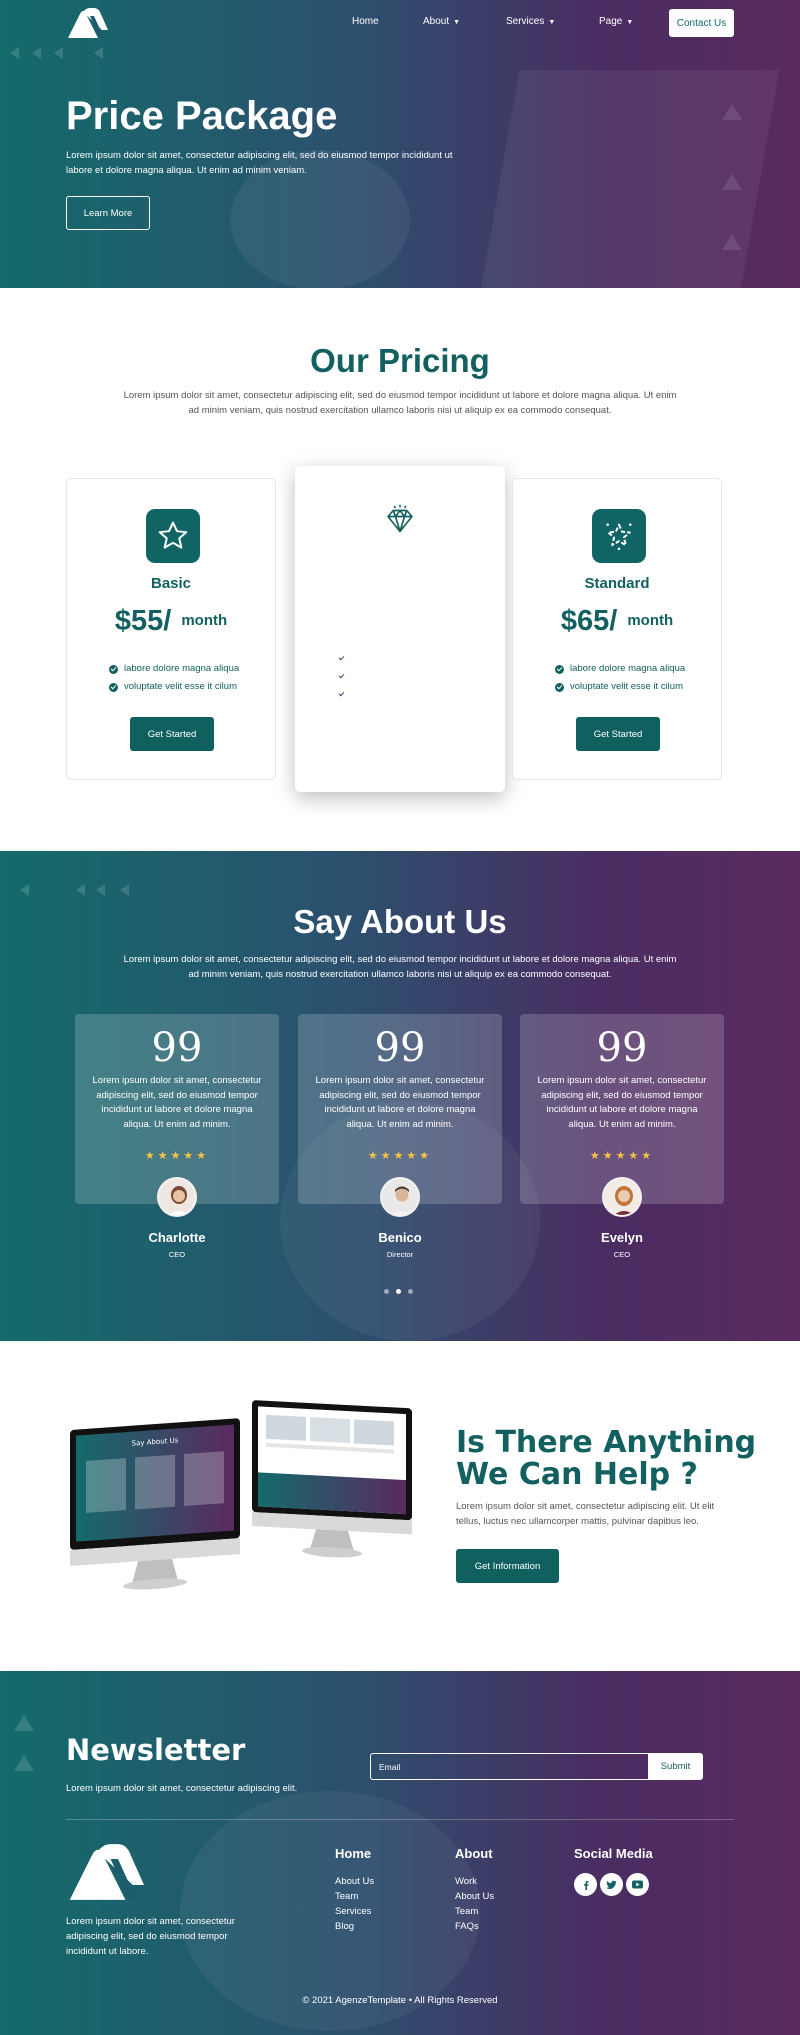  Describe the element at coordinates (441, 21) in the screenshot. I see `nav-item-about: About ▼` at that location.